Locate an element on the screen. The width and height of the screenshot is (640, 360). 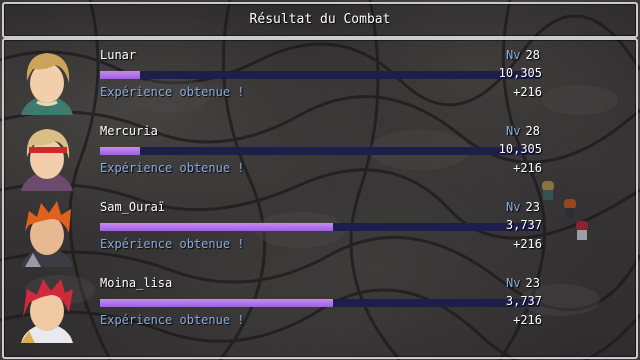
member-name: Sam_Ouraï is located at coordinates (133, 207).